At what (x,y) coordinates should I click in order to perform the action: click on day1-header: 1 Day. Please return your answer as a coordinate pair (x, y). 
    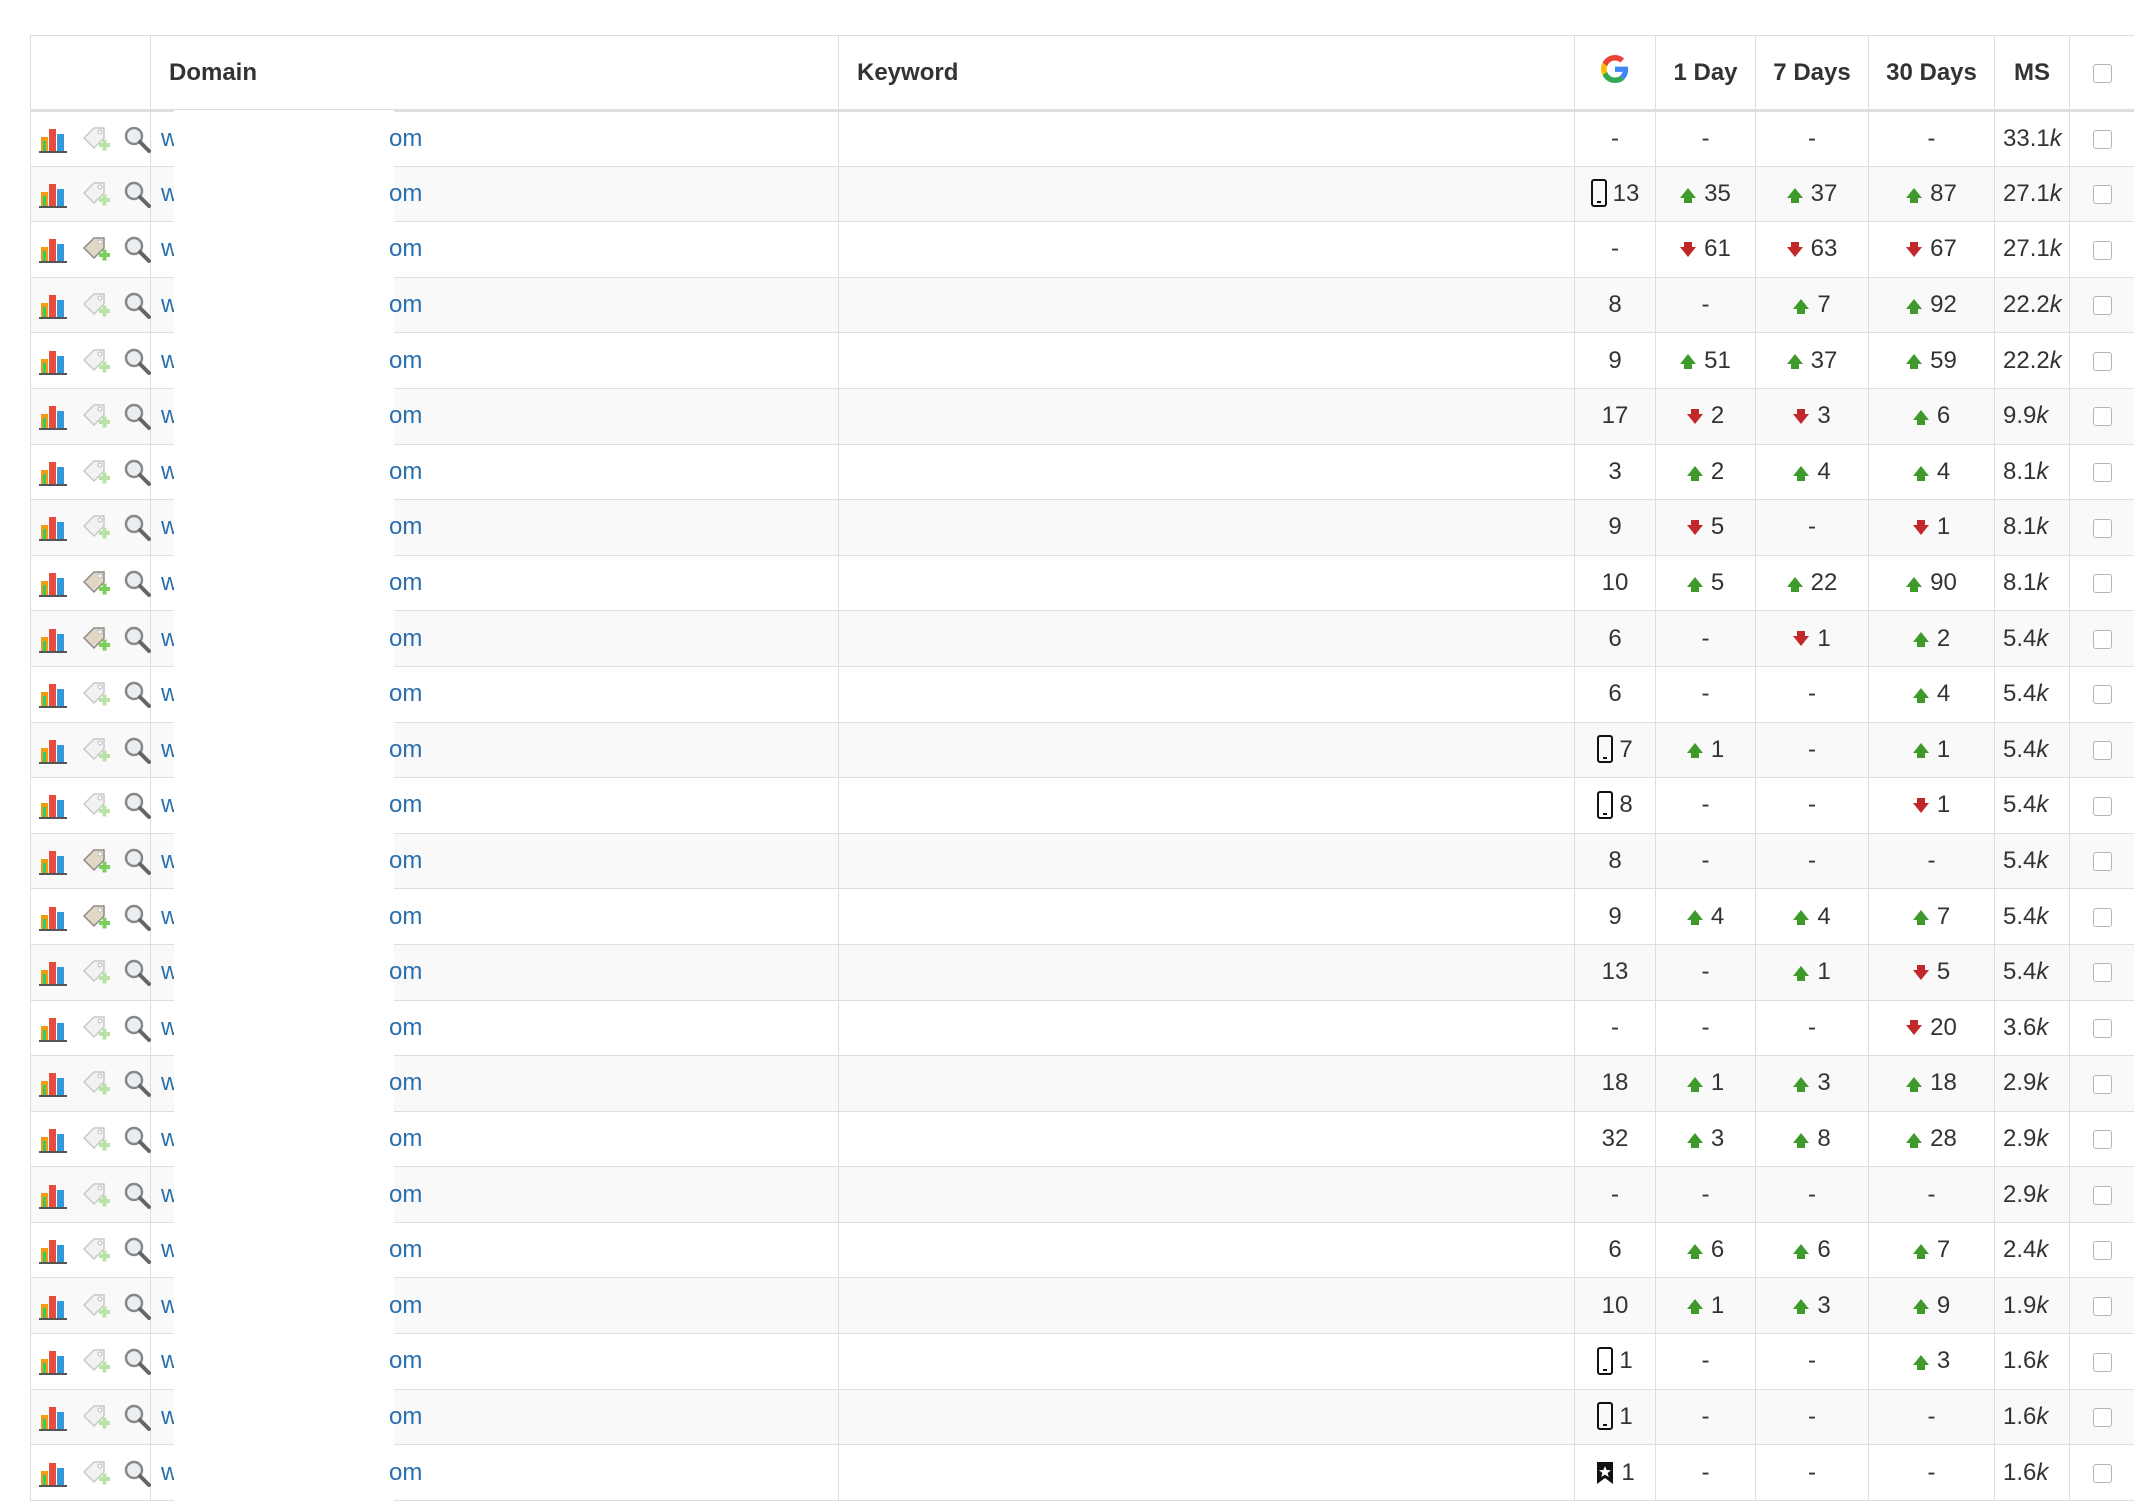
    Looking at the image, I should click on (1705, 73).